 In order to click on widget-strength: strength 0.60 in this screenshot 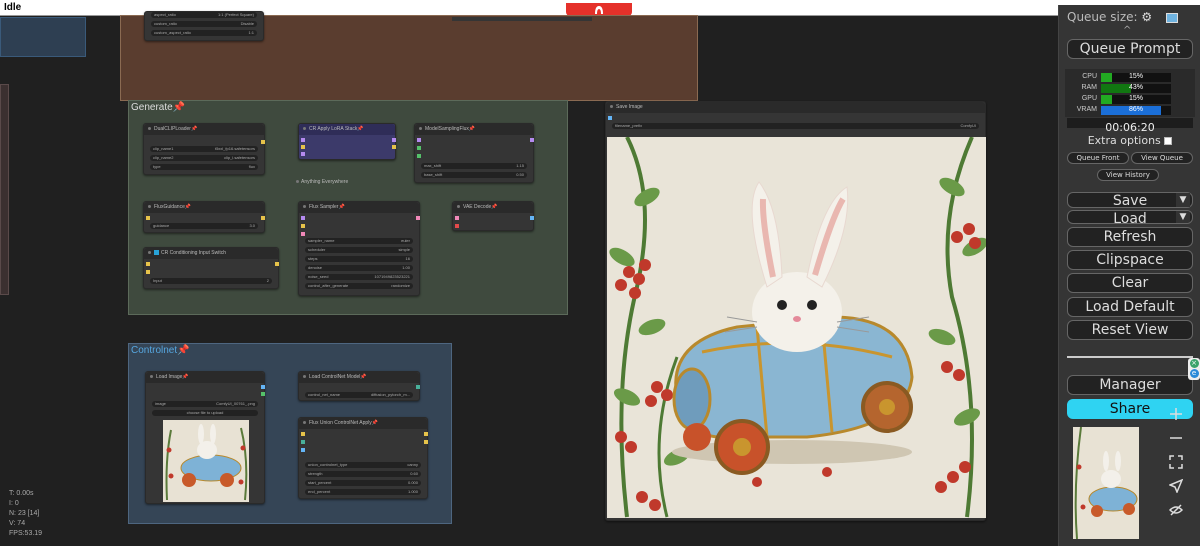, I will do `click(363, 474)`.